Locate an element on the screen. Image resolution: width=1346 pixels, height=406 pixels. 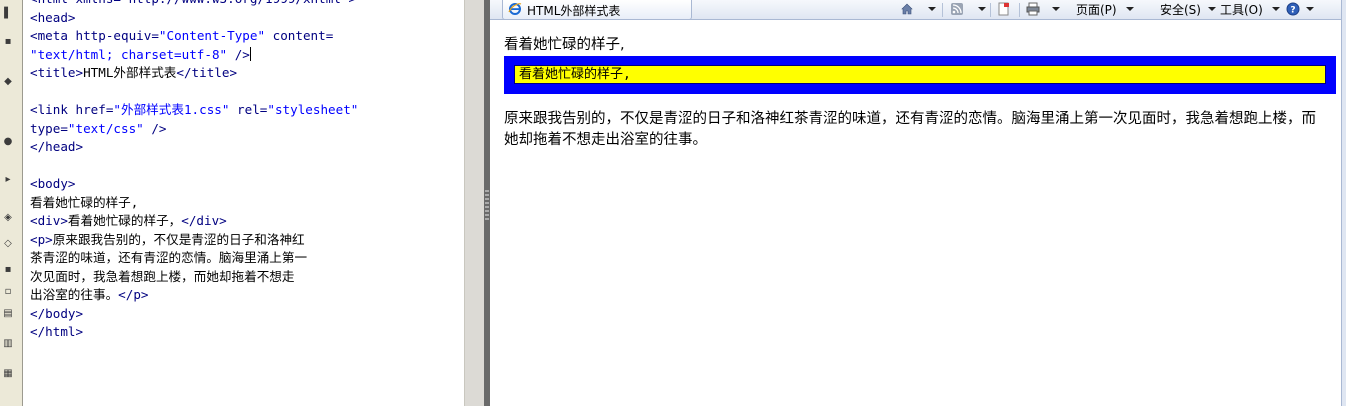
code-text: HTML外部样式表 is located at coordinates (130, 72).